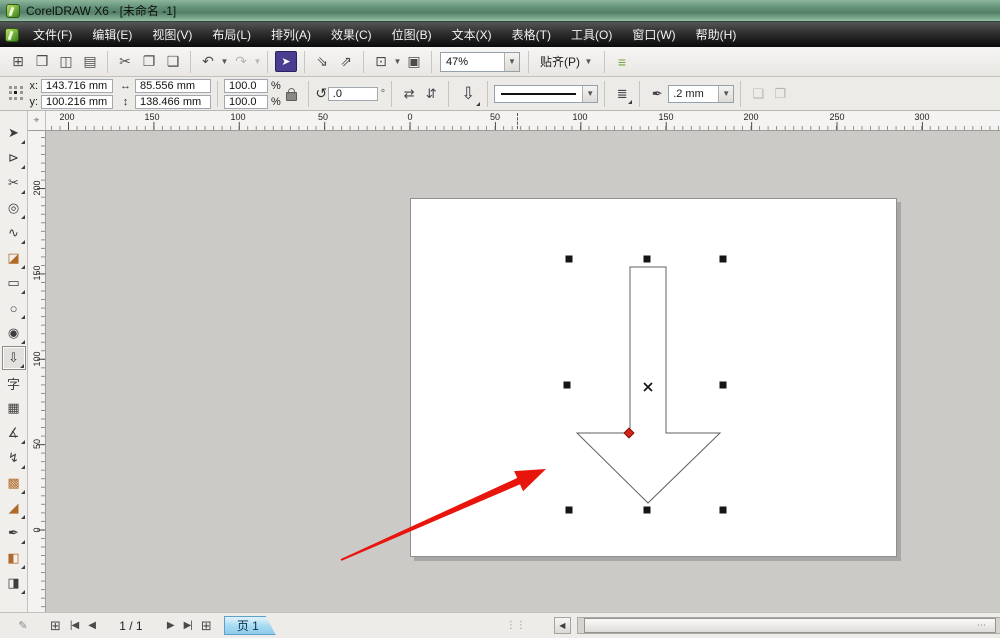  What do you see at coordinates (276, 101) in the screenshot?
I see `percent-label: %` at bounding box center [276, 101].